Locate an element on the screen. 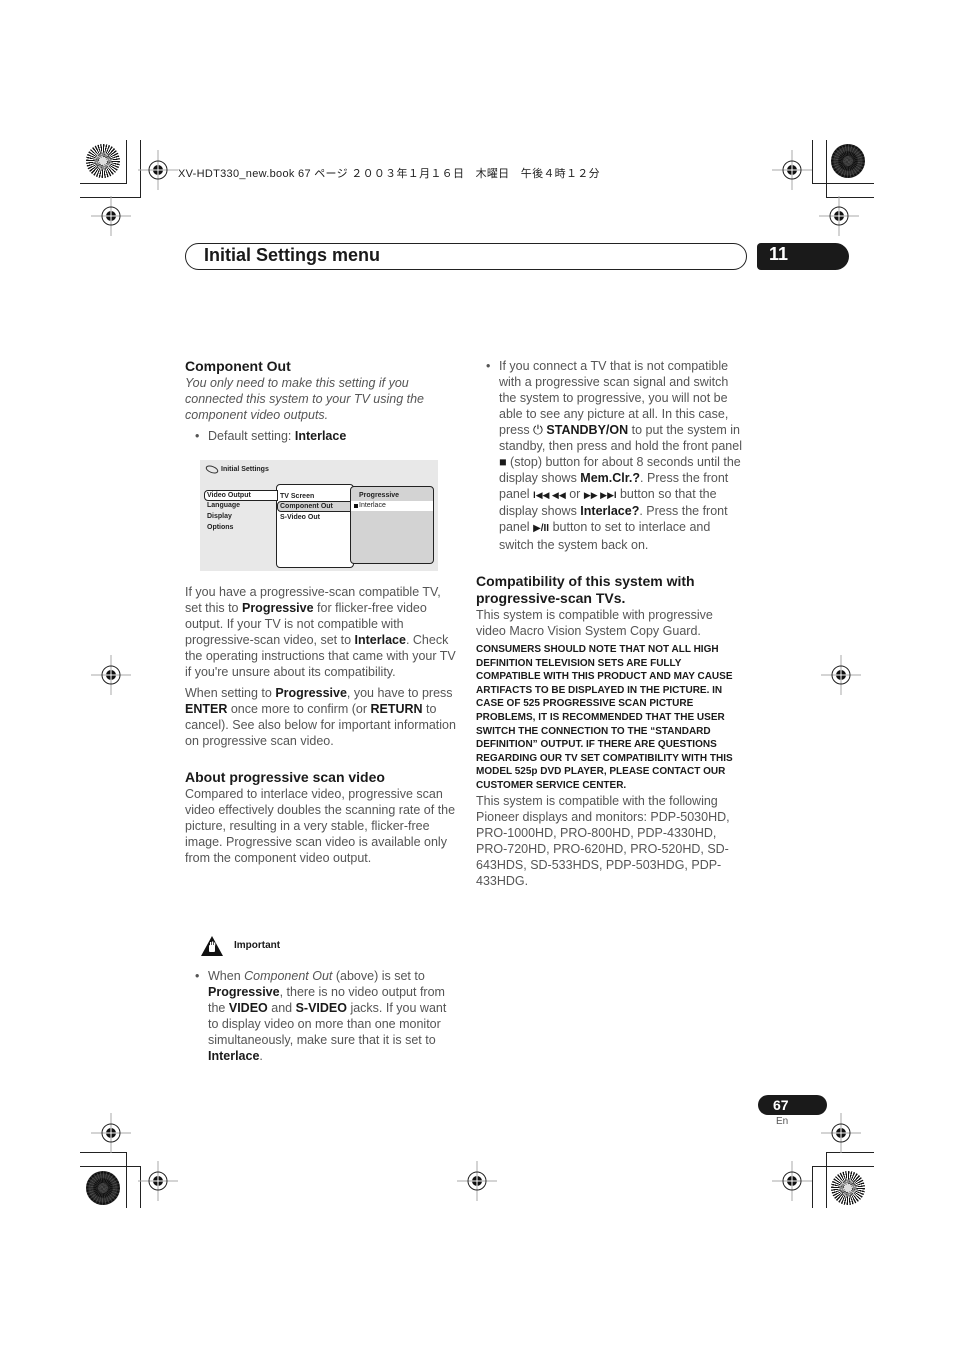 The image size is (954, 1351). important-label: Important is located at coordinates (257, 945).